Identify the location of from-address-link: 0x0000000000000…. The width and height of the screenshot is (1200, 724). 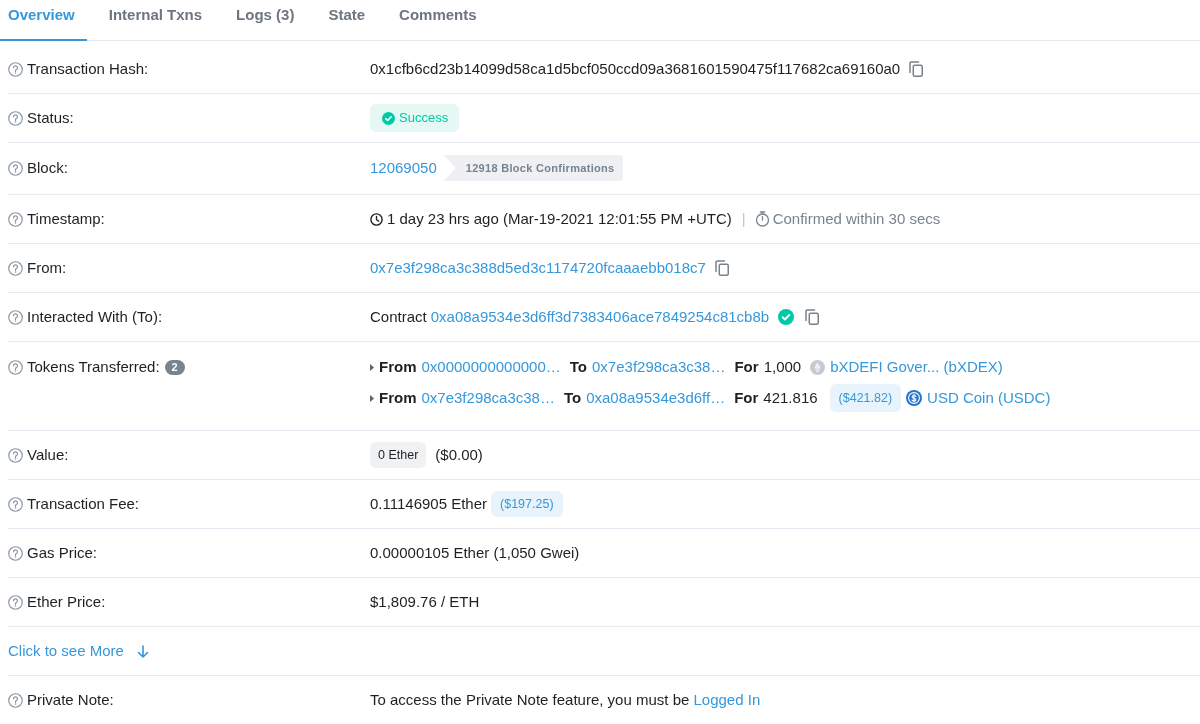
(491, 367).